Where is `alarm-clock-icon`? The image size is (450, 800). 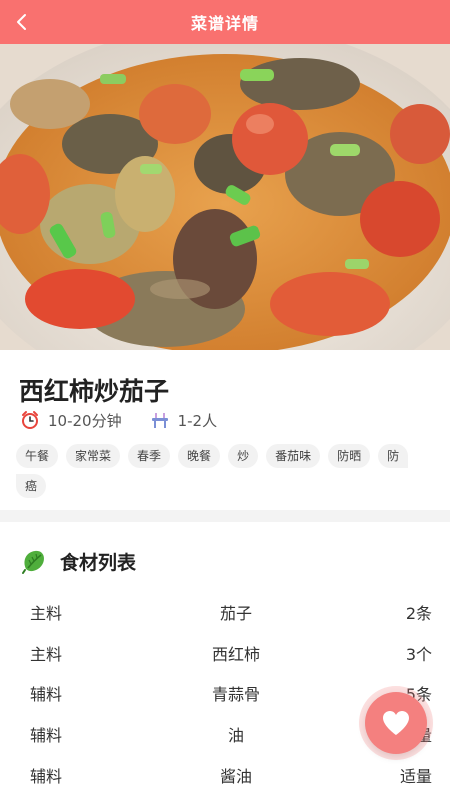 alarm-clock-icon is located at coordinates (30, 420).